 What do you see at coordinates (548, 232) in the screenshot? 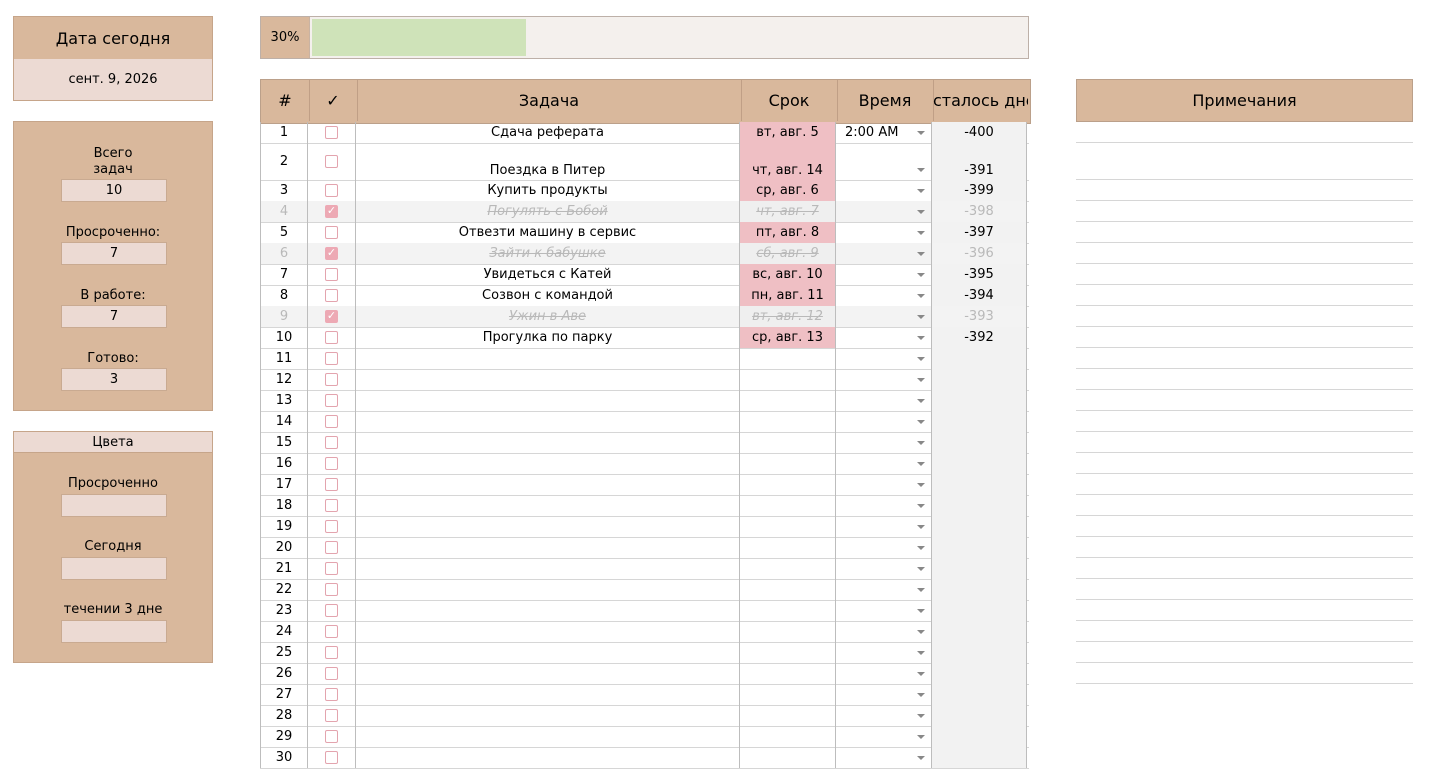
I see `row-task: Отвезти машину в сервис` at bounding box center [548, 232].